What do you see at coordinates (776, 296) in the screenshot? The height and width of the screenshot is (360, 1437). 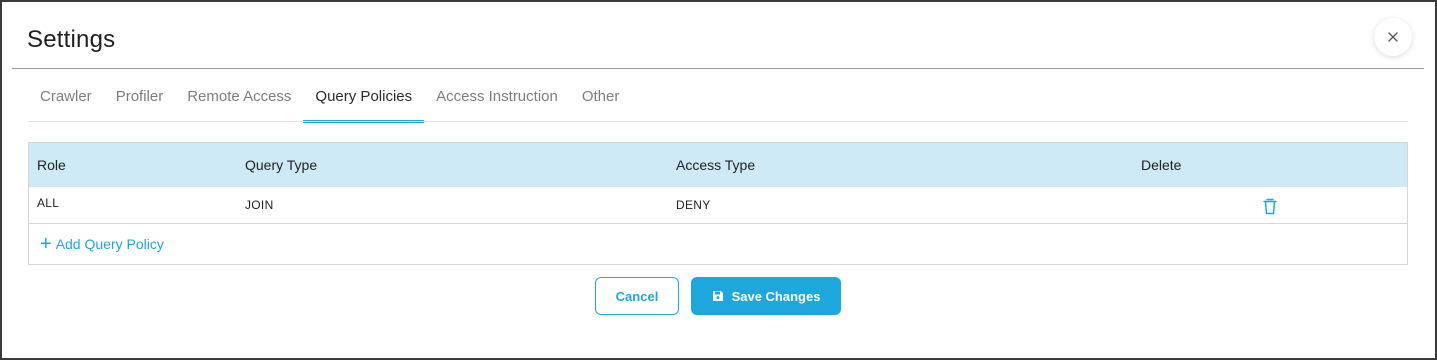 I see `save-changes-label: Save Changes` at bounding box center [776, 296].